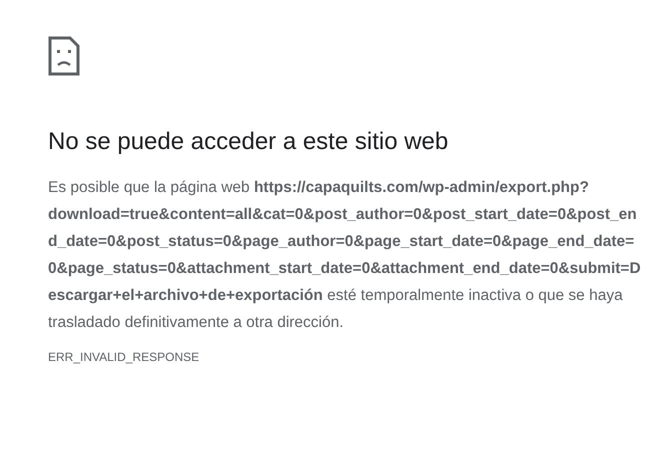  Describe the element at coordinates (249, 142) in the screenshot. I see `error-heading: No se puede acceder a este sitio web` at that location.